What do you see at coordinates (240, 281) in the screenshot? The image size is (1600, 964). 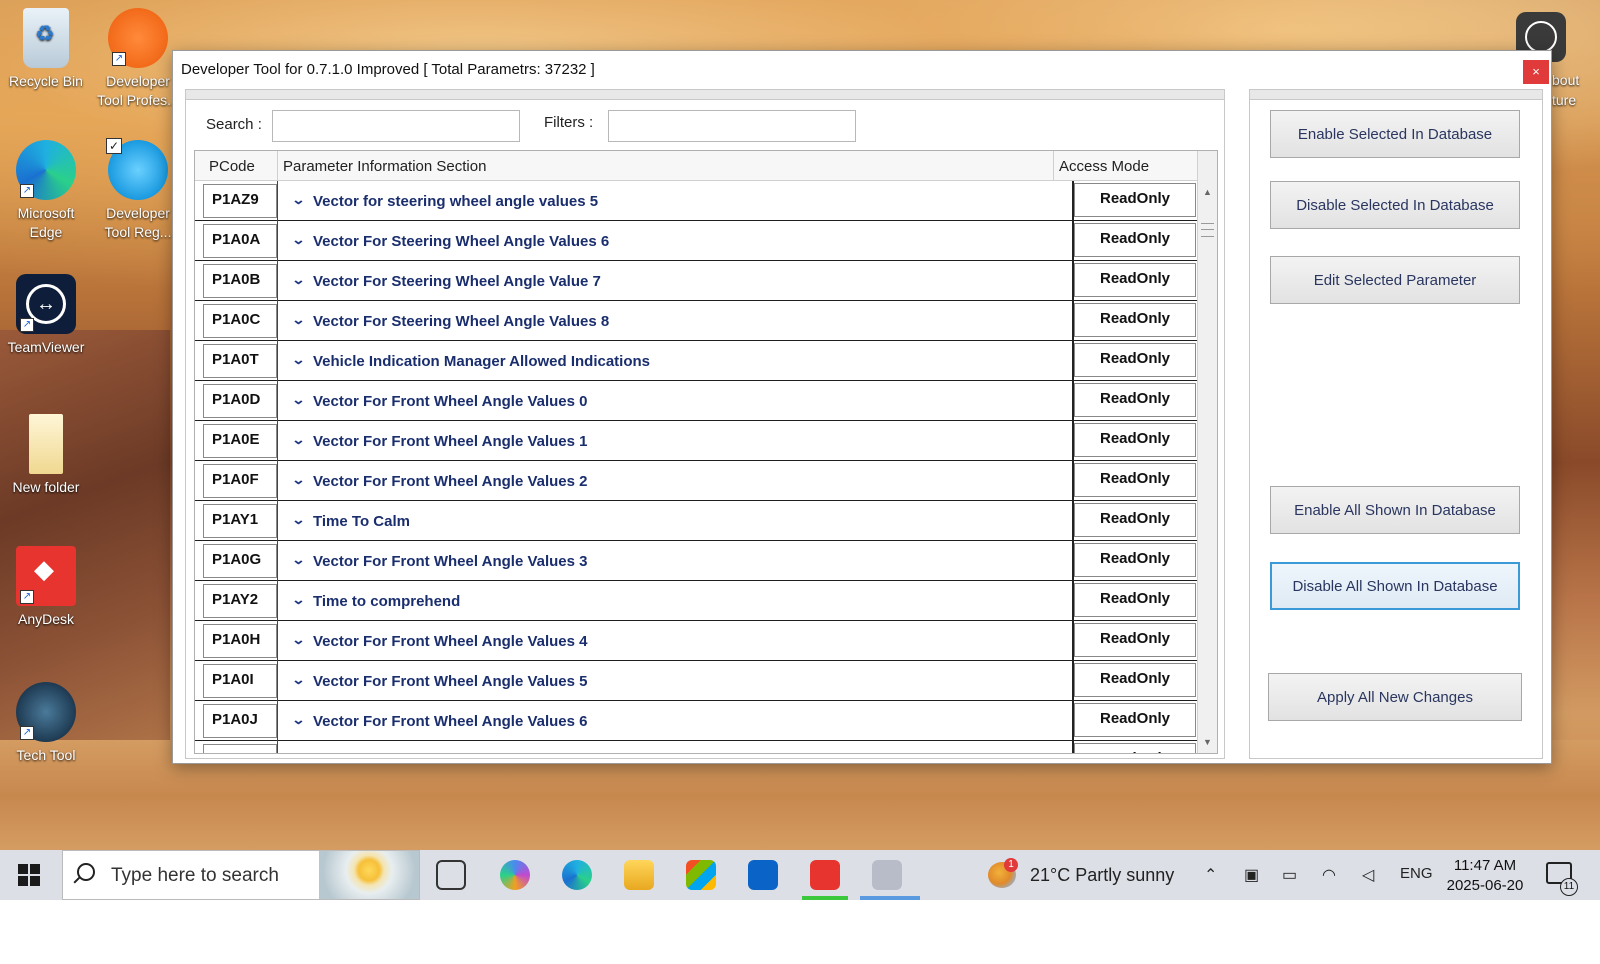 I see `pcode-cell: P1A0B` at bounding box center [240, 281].